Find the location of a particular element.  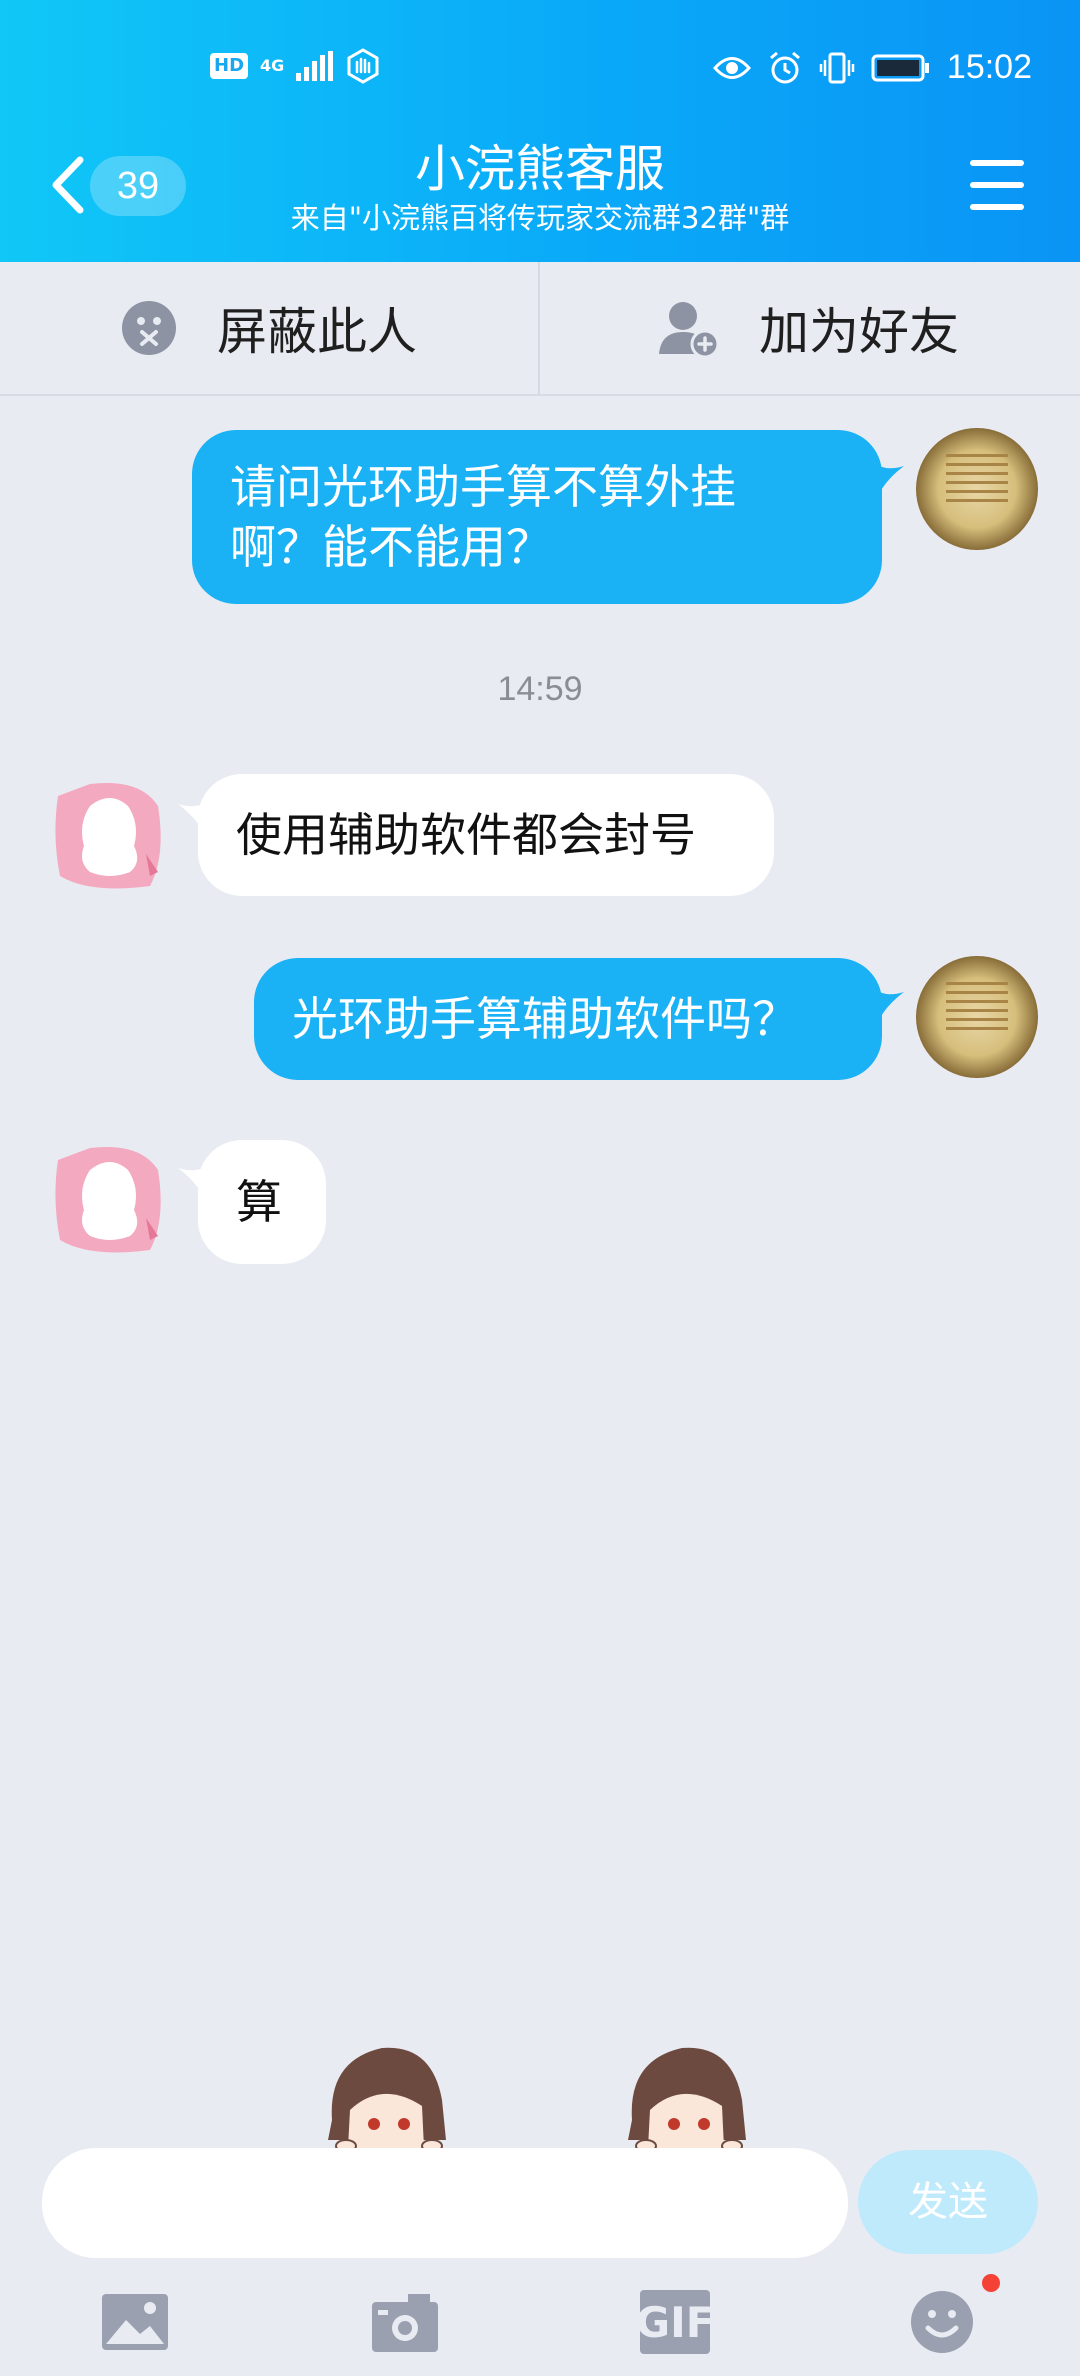

notification-dot is located at coordinates (991, 2283).